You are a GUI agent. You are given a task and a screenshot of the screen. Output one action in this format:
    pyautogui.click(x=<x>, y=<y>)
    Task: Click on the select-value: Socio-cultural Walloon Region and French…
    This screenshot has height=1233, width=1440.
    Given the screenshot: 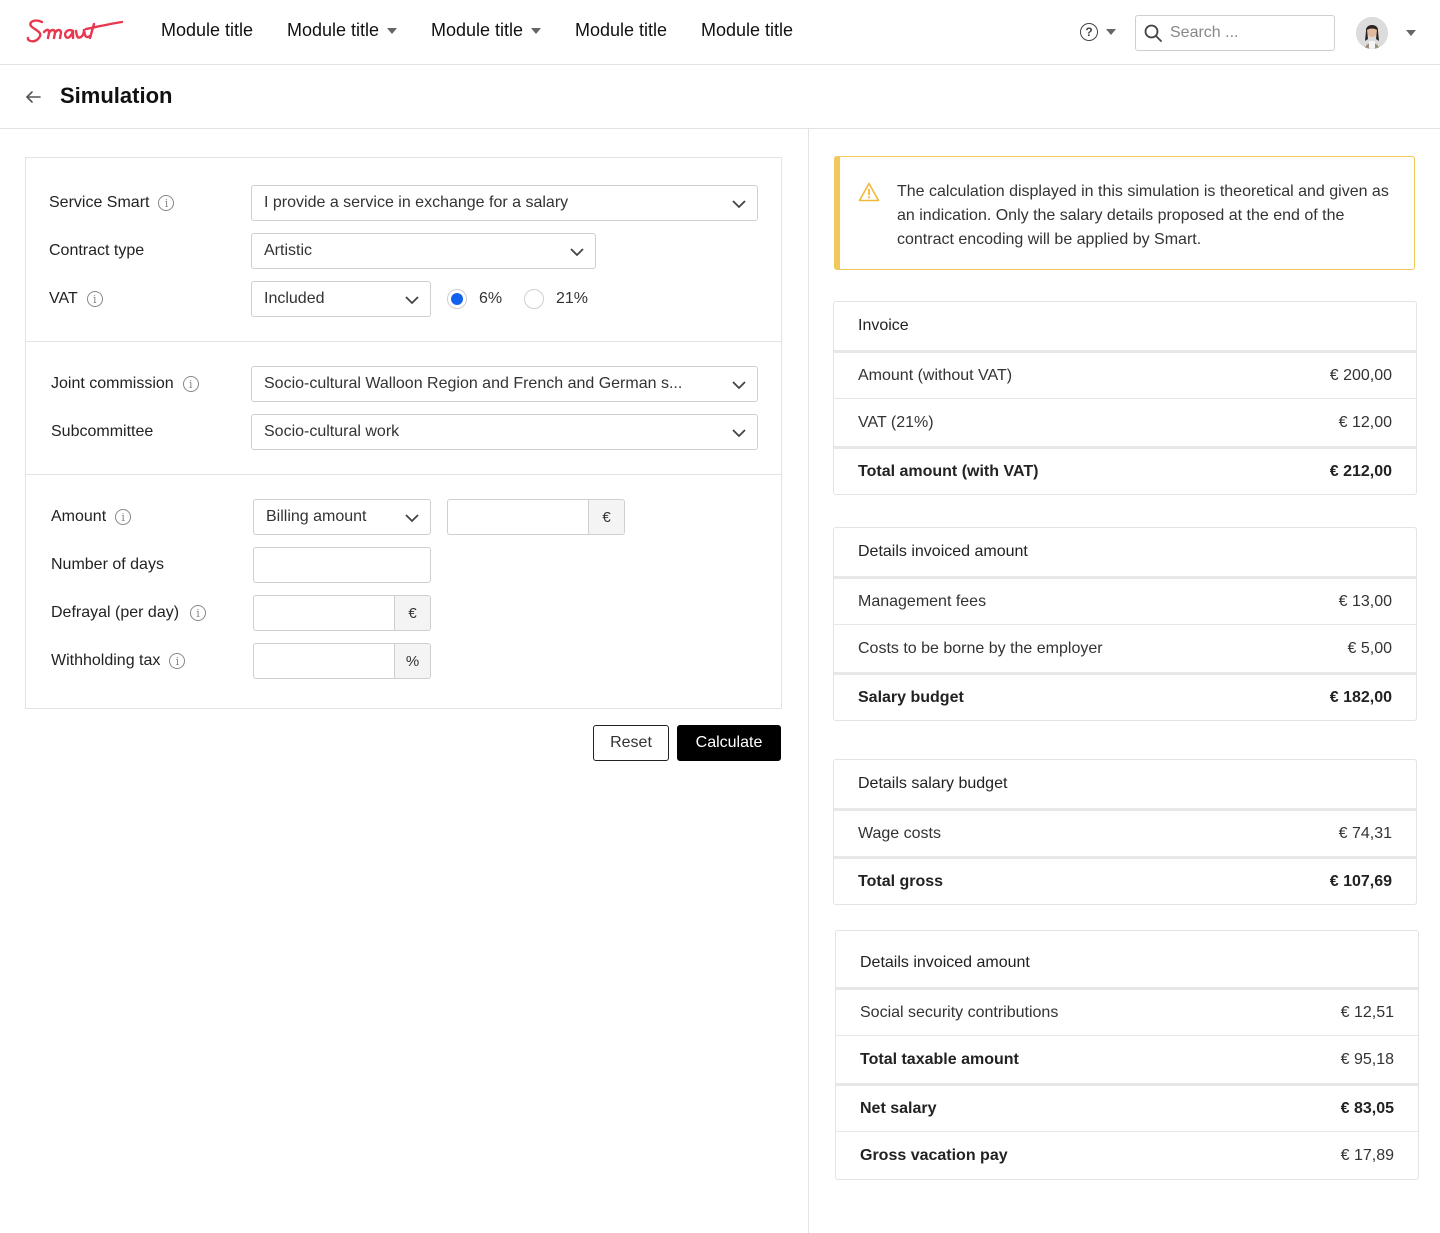 What is the action you would take?
    pyautogui.click(x=473, y=383)
    